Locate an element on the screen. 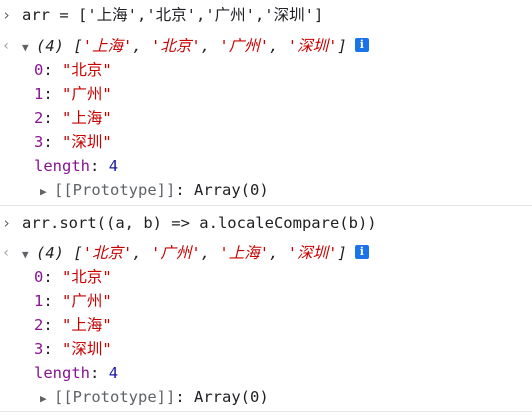 Image resolution: width=532 pixels, height=417 pixels. console-input-text: arr = ['上海','北京','广州','深圳'] is located at coordinates (172, 15).